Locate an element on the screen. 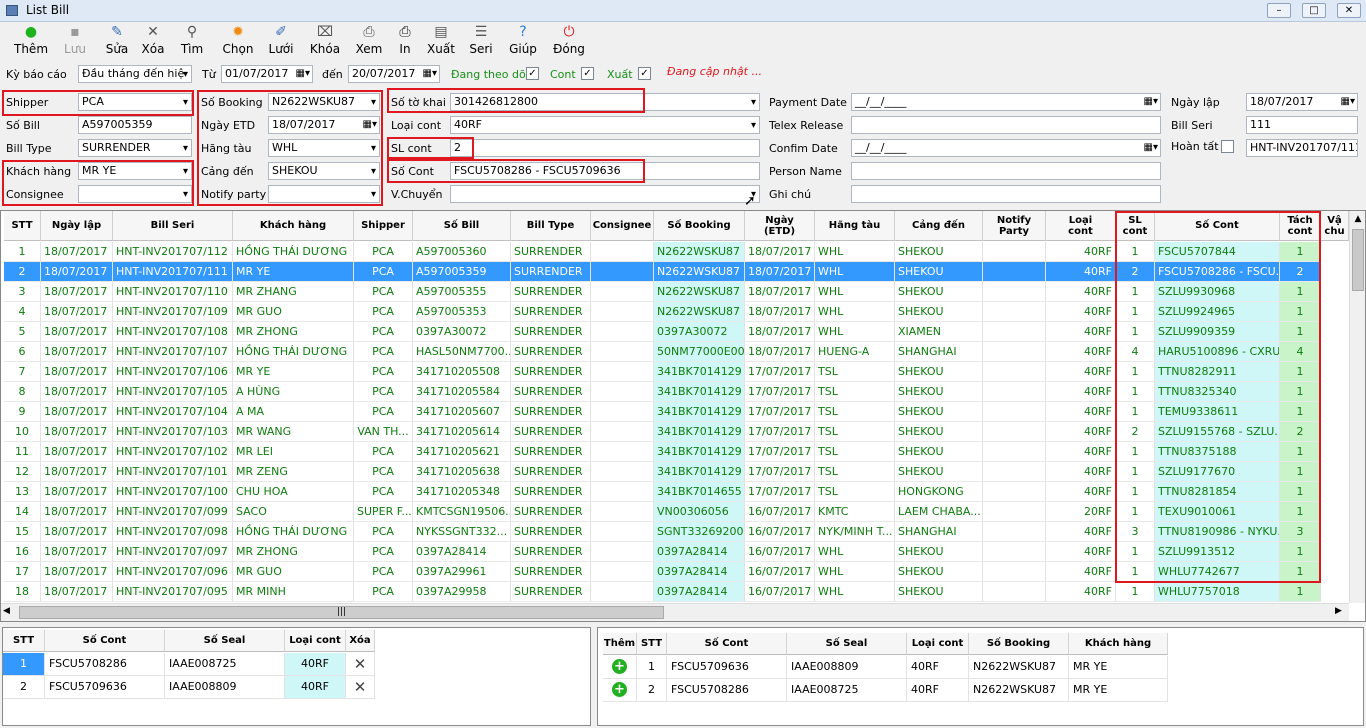 The image size is (1366, 728). bill-type-select: SURRENDER is located at coordinates (135, 148).